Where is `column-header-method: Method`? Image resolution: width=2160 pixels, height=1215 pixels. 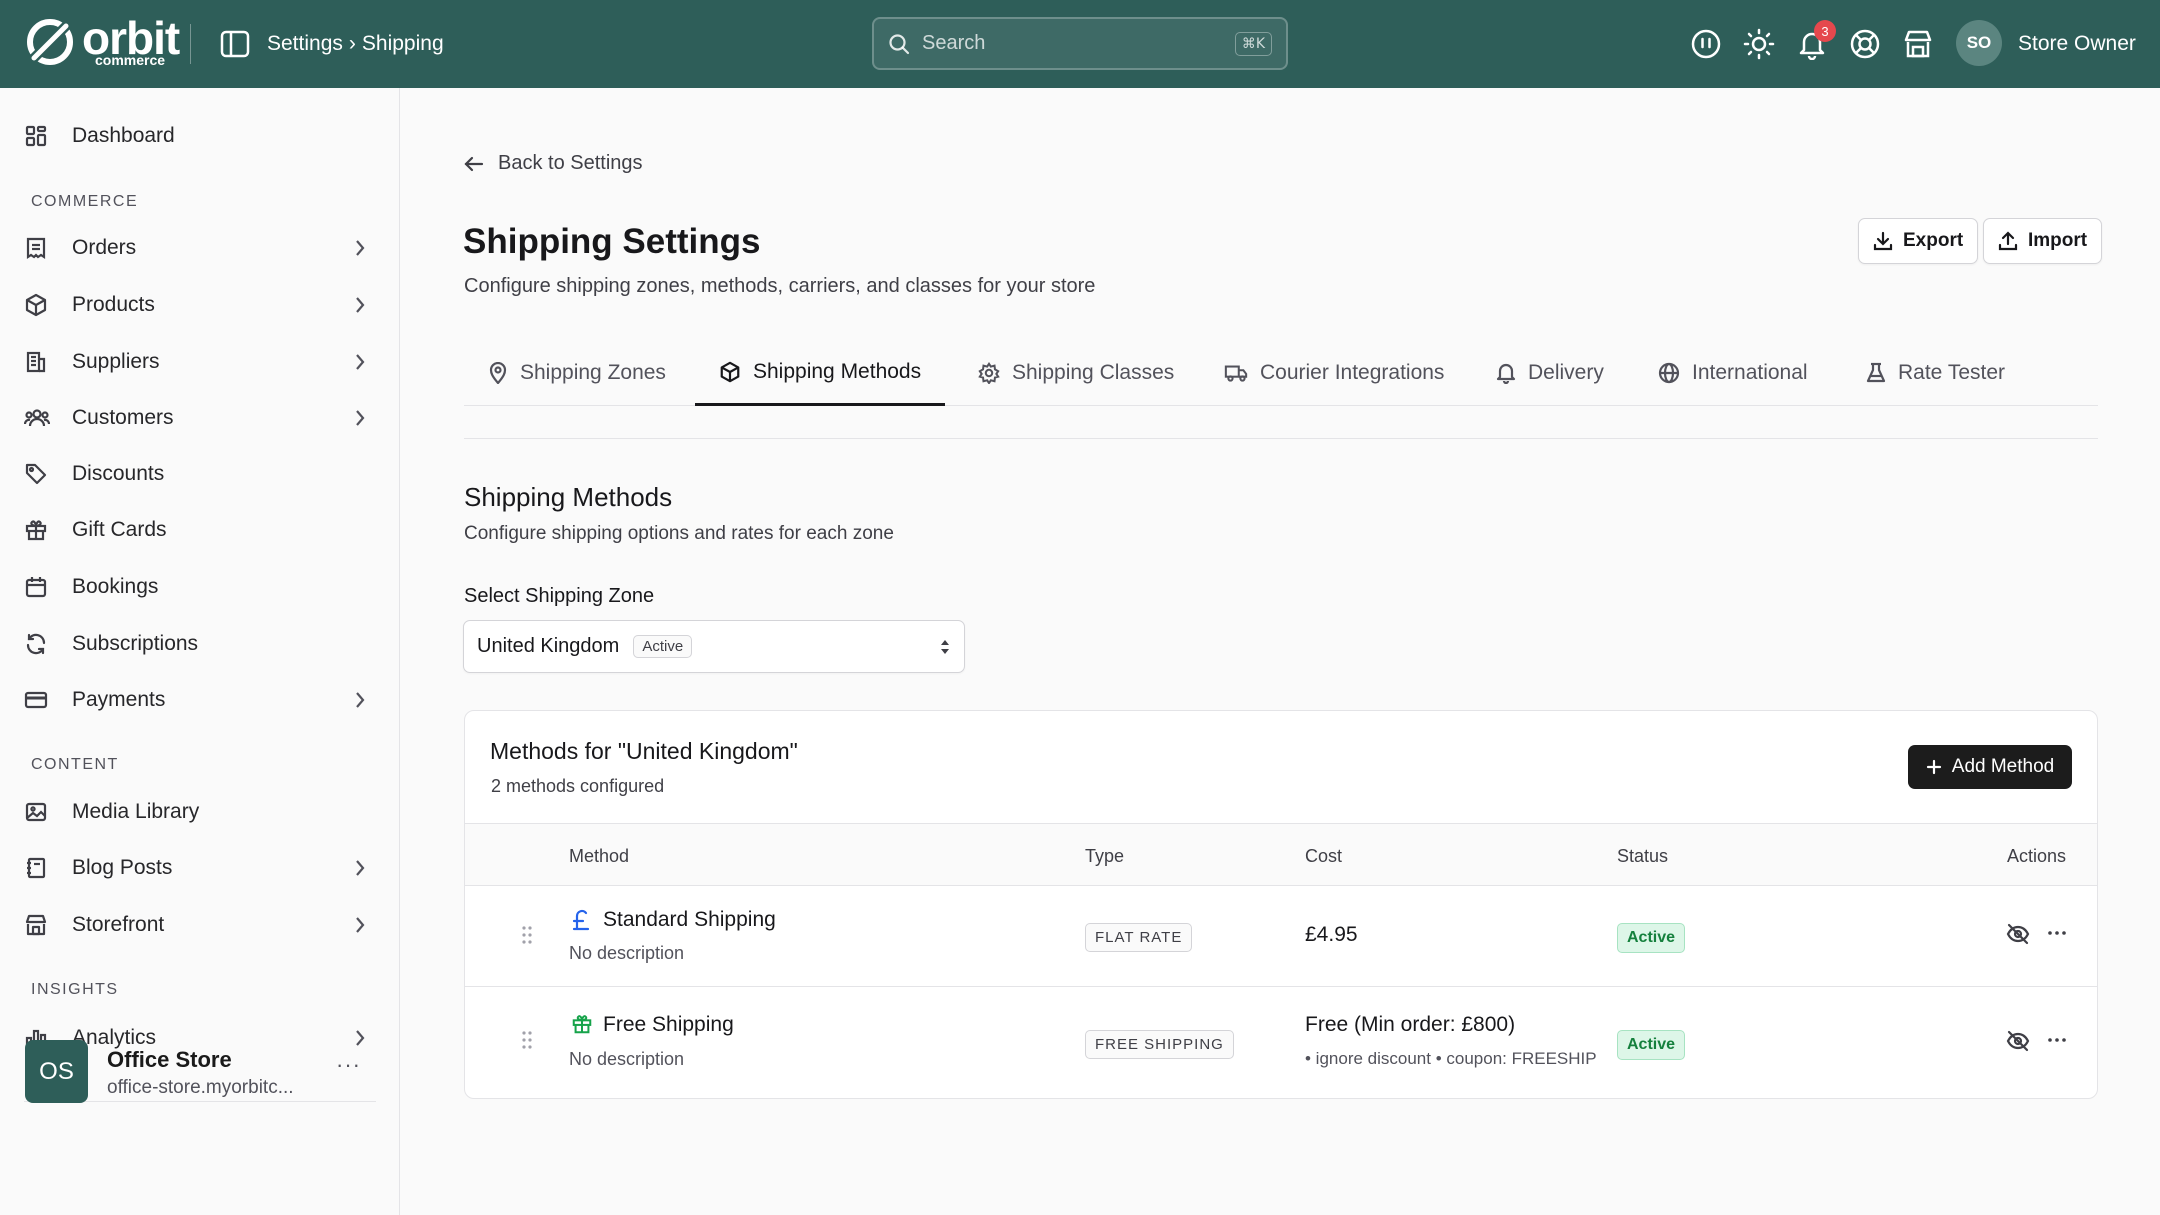 column-header-method: Method is located at coordinates (599, 856).